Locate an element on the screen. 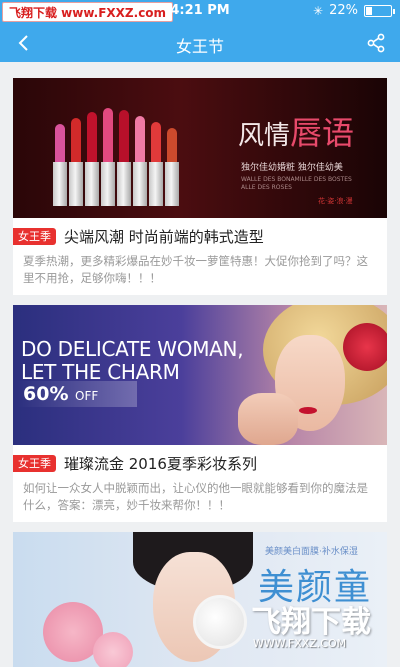 The image size is (400, 667). status-right: ✳ 22% is located at coordinates (354, 10).